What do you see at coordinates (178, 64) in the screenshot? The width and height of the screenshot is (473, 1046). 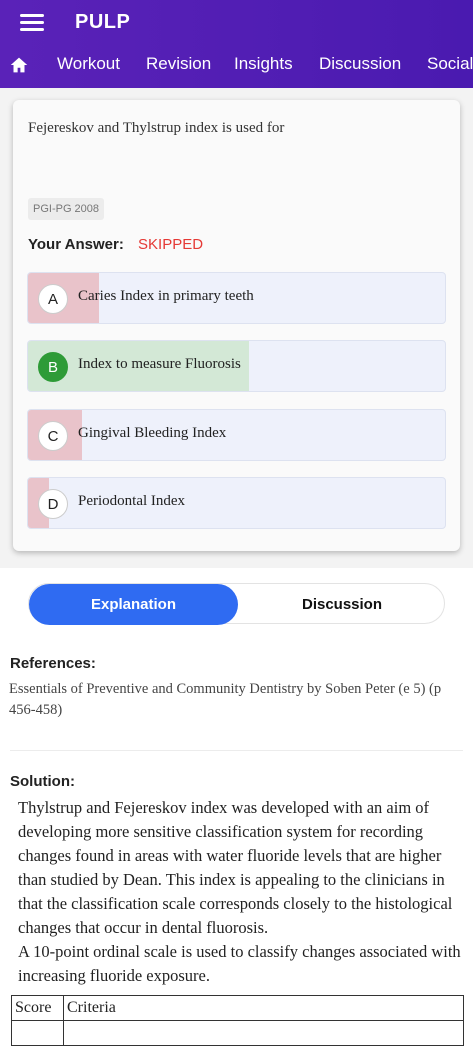 I see `nav-tab-revision: Revision` at bounding box center [178, 64].